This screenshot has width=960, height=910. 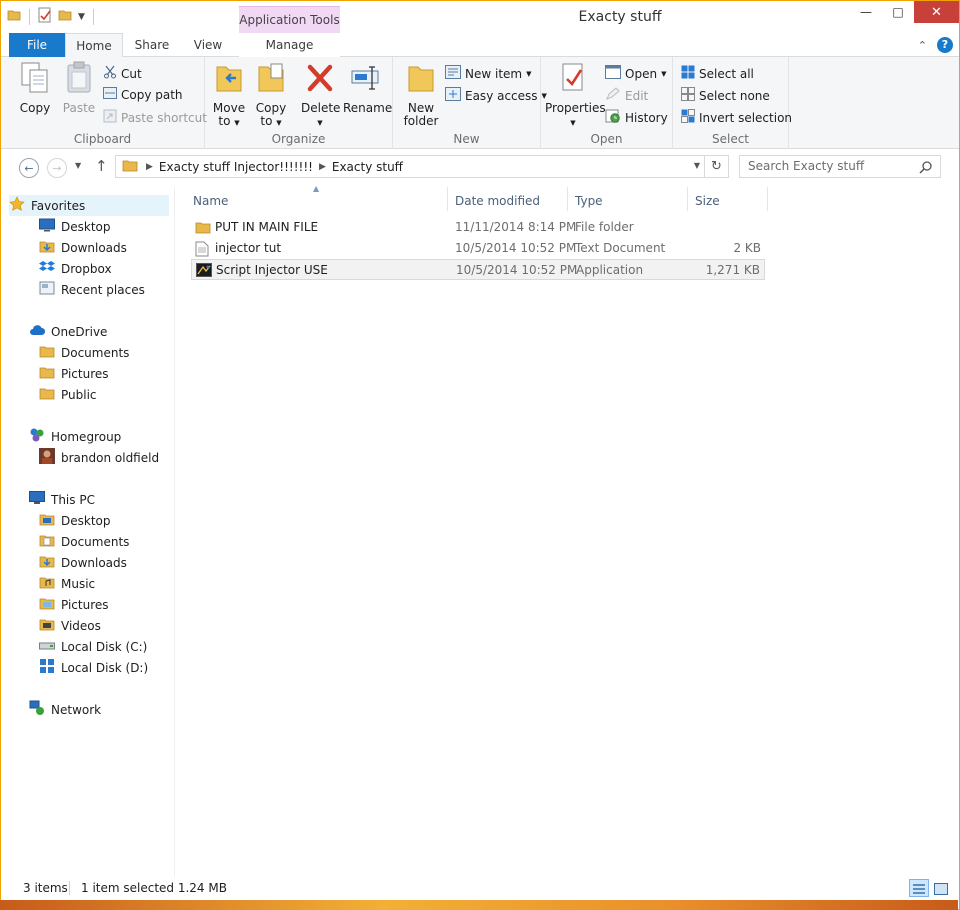 What do you see at coordinates (208, 45) in the screenshot?
I see `tab-view: View` at bounding box center [208, 45].